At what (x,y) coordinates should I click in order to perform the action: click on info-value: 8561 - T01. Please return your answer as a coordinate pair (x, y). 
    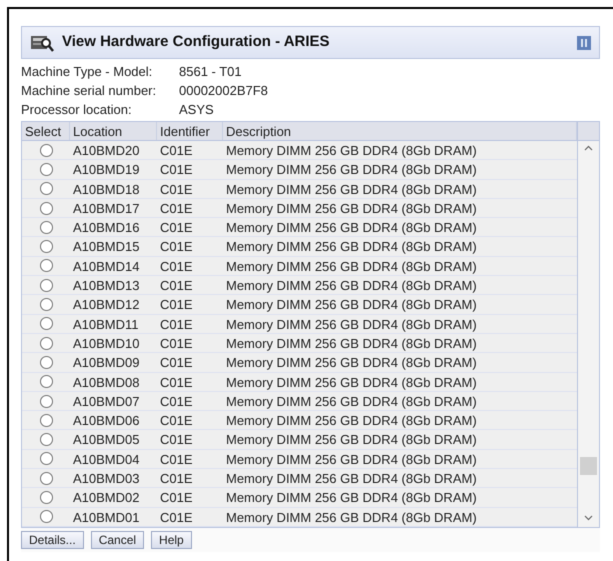
    Looking at the image, I should click on (210, 72).